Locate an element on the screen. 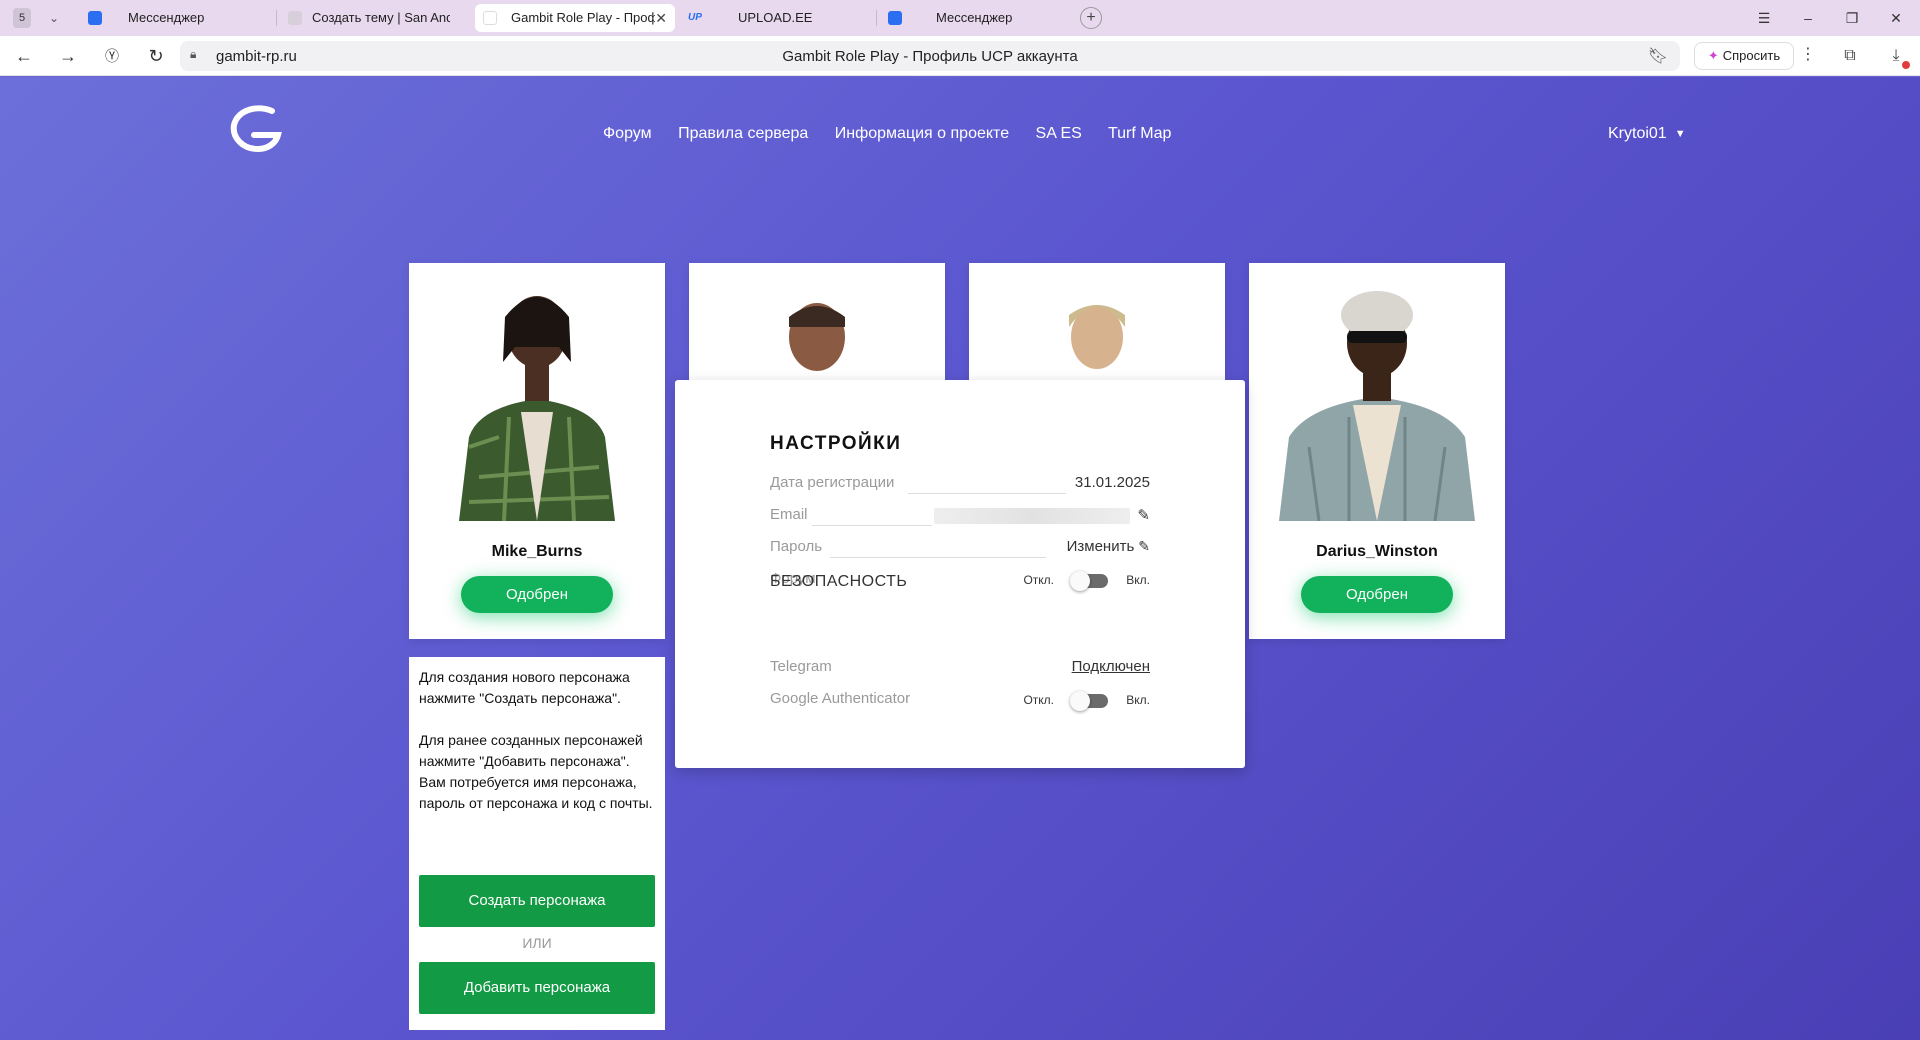 Image resolution: width=1920 pixels, height=1040 pixels. tab-messenger-1: Мессенджер is located at coordinates (175, 18).